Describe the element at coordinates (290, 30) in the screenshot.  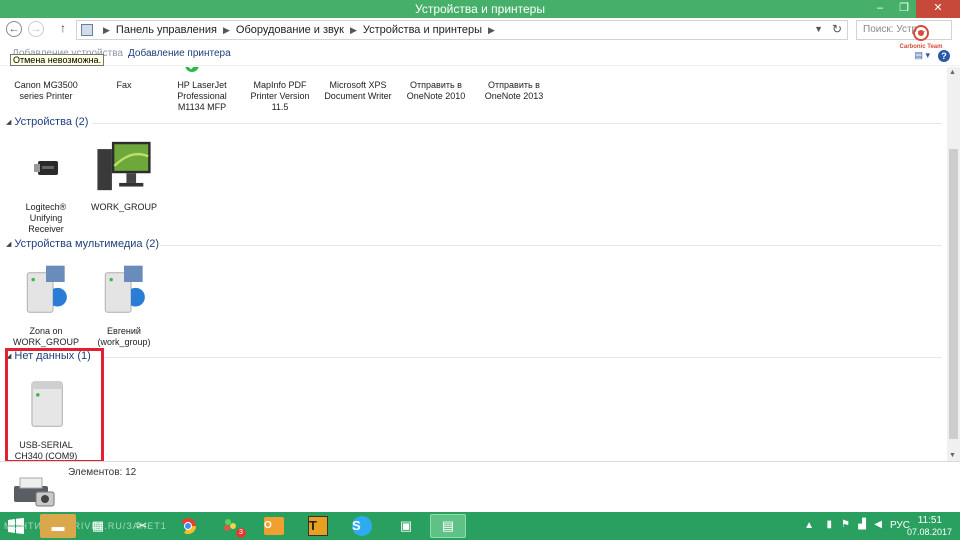
I see `breadcrumb-item: Оборудование и звук` at that location.